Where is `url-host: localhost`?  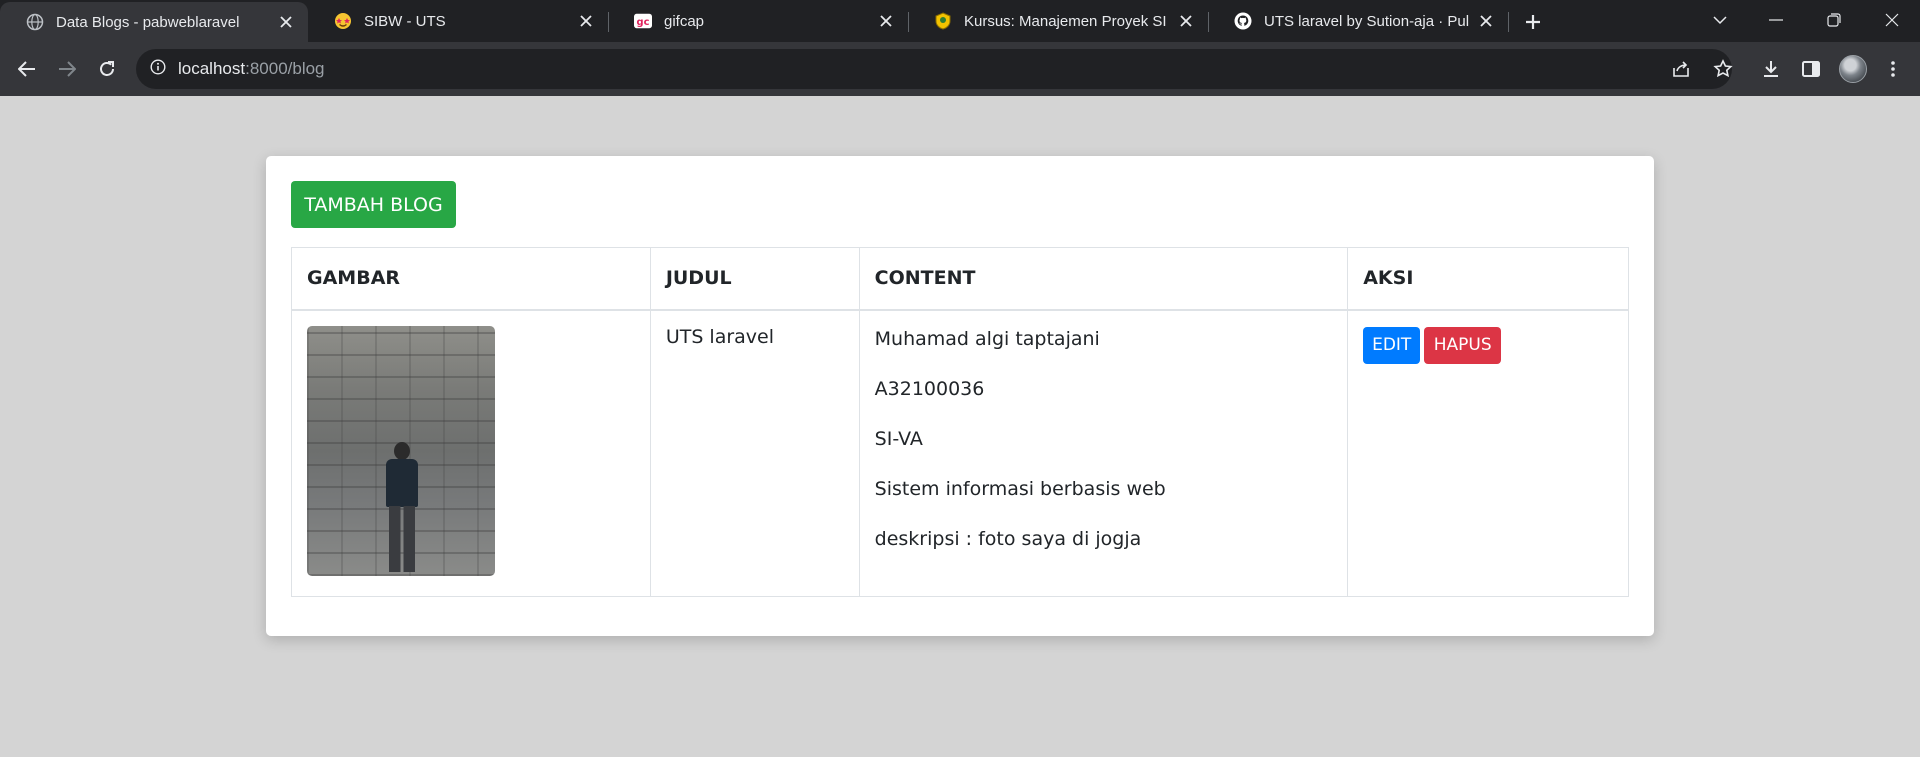
url-host: localhost is located at coordinates (212, 68).